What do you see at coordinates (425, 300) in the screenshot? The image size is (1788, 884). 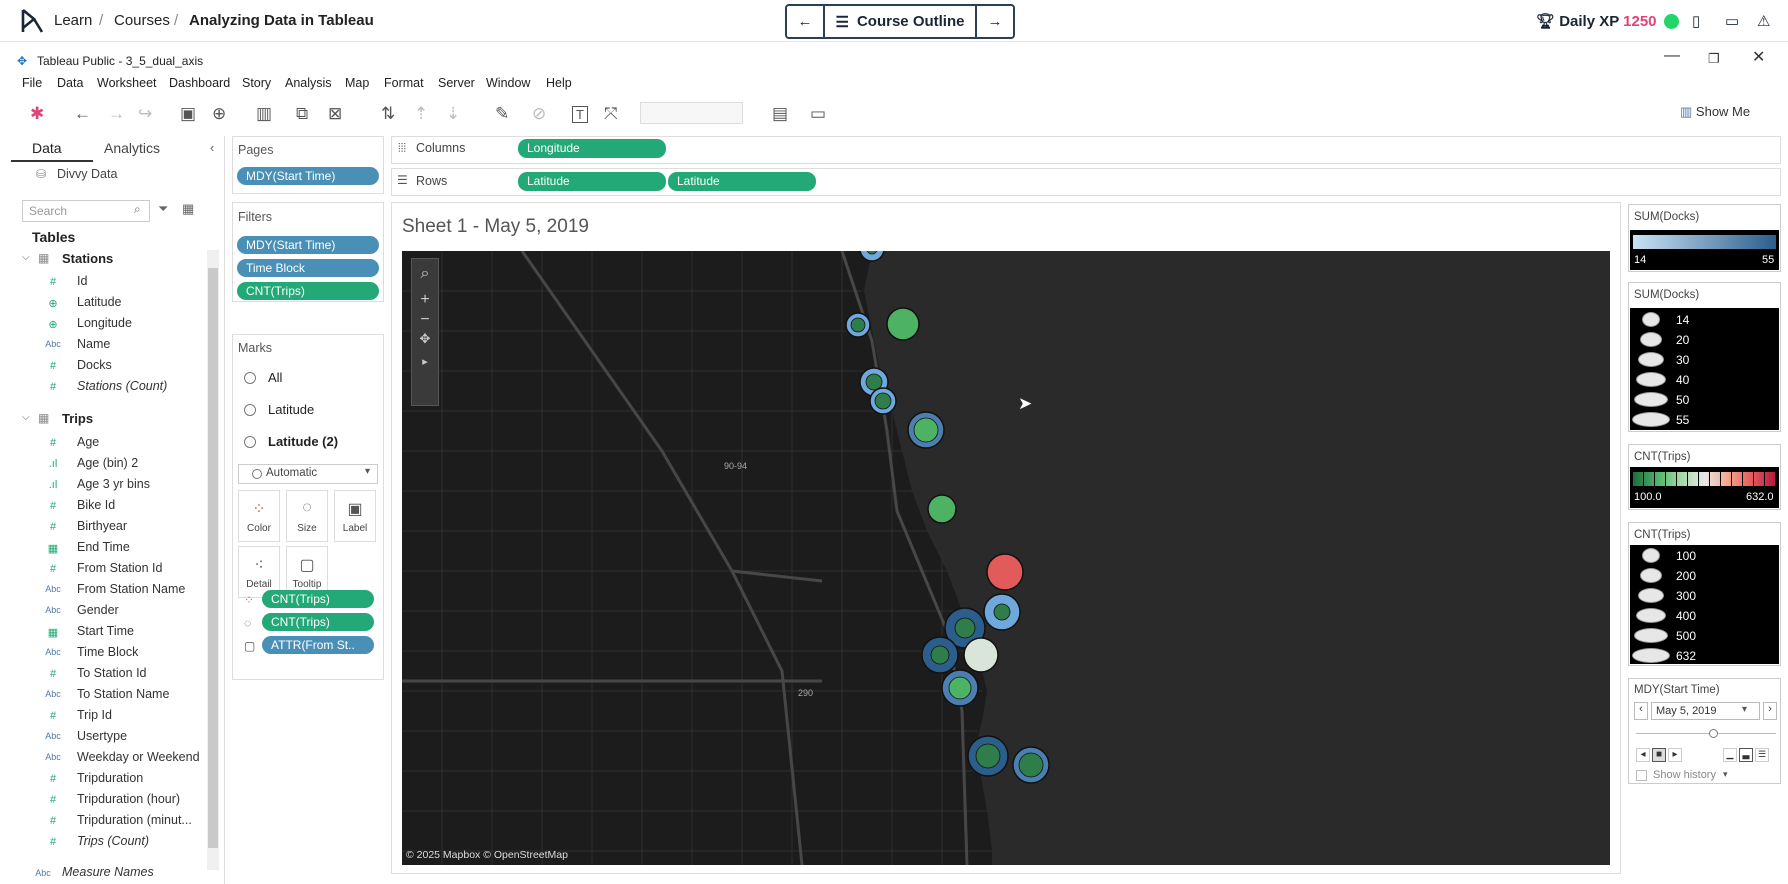 I see `zoom-in-icon: +` at bounding box center [425, 300].